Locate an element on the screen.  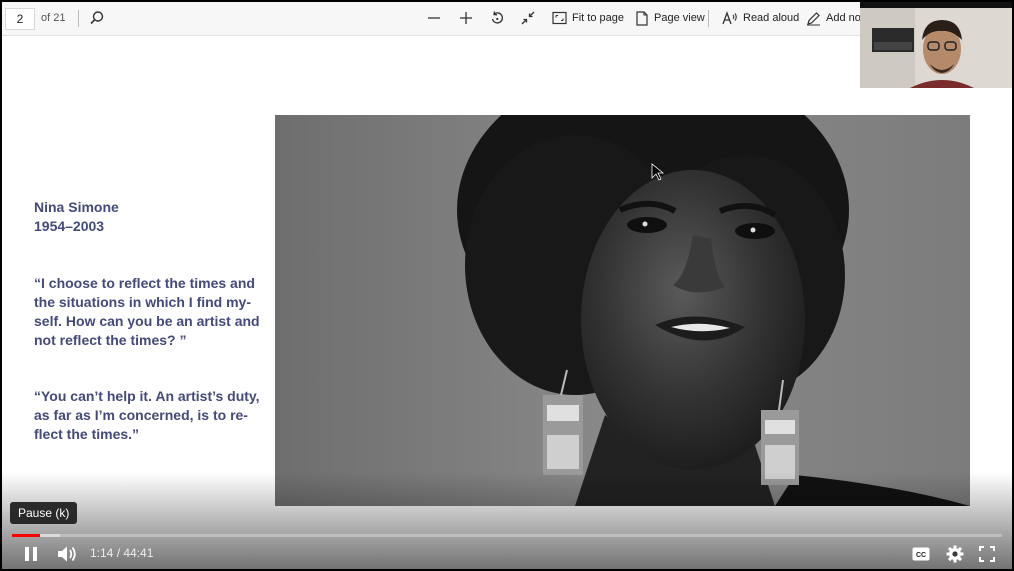
artist-name: Nina Simone is located at coordinates (76, 207).